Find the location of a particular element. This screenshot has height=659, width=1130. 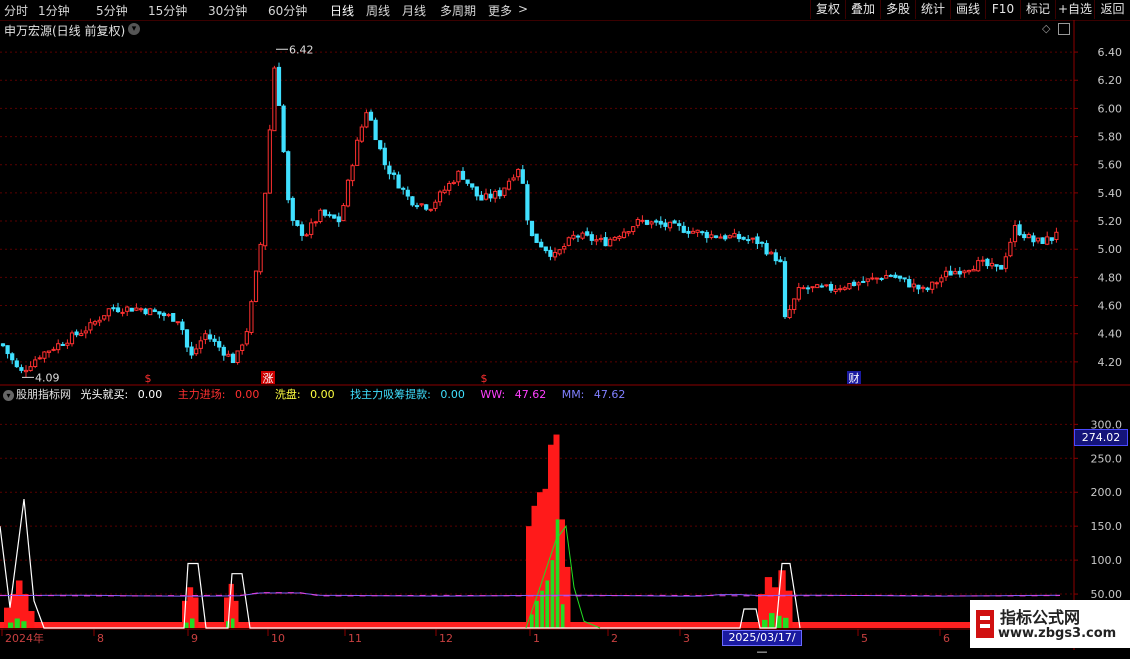

indicator-settings-icon: ▾ is located at coordinates (8, 395).